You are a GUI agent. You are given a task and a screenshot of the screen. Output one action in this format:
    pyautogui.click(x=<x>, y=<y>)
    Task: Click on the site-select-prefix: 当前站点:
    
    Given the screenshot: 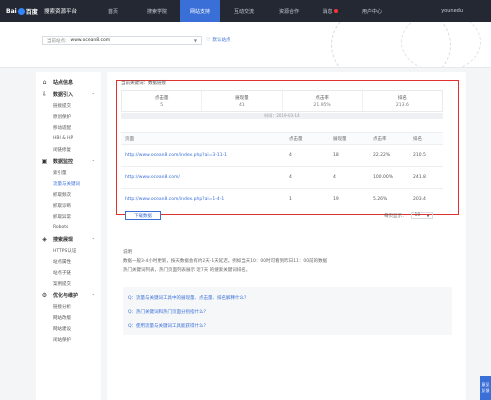 What is the action you would take?
    pyautogui.click(x=57, y=41)
    